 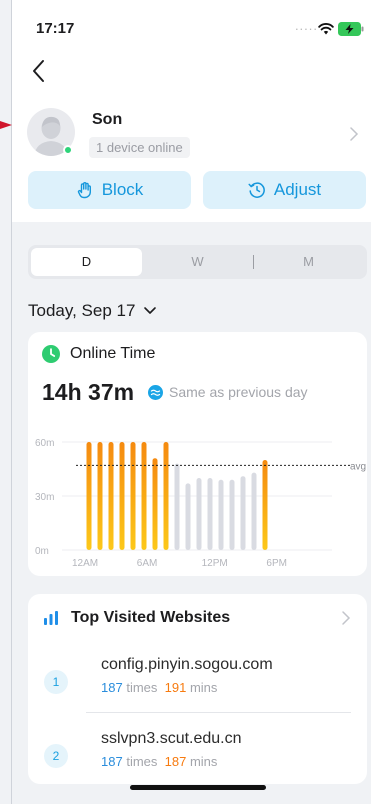 I want to click on profile-name: Son, so click(x=107, y=119).